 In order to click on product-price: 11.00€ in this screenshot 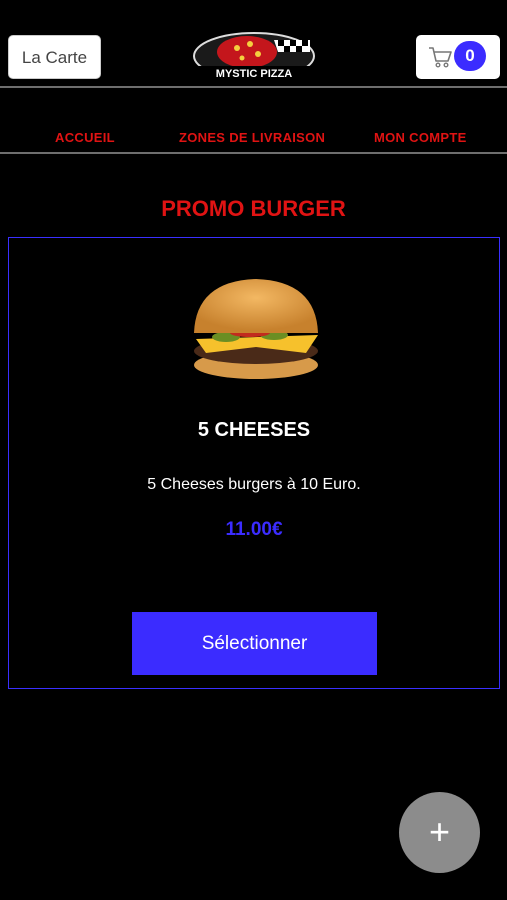, I will do `click(254, 529)`.